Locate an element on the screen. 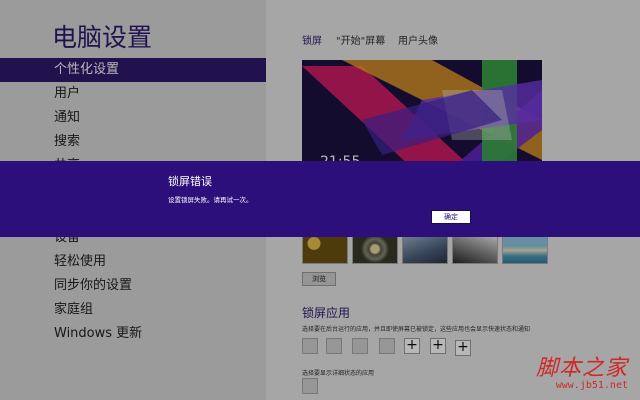  dialog-title: 锁屏错误 is located at coordinates (190, 181).